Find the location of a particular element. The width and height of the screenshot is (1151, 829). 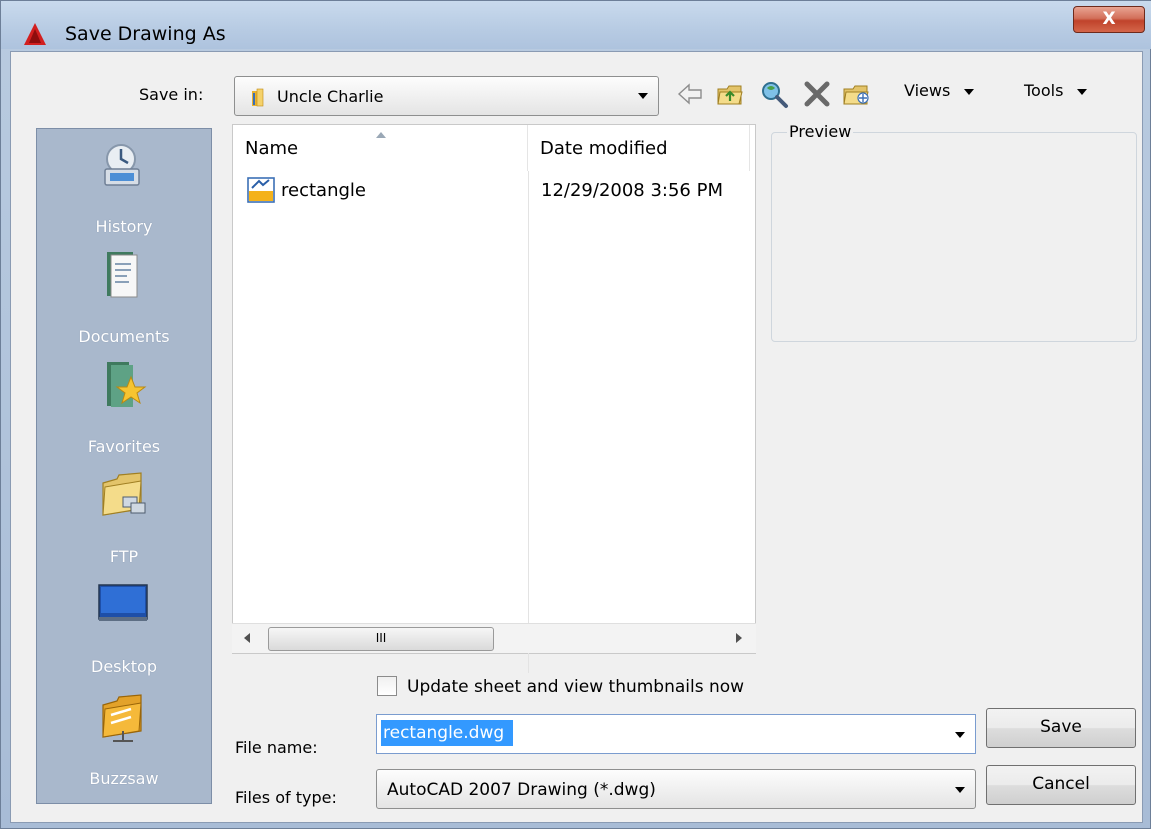

place-label: FTP is located at coordinates (124, 556).